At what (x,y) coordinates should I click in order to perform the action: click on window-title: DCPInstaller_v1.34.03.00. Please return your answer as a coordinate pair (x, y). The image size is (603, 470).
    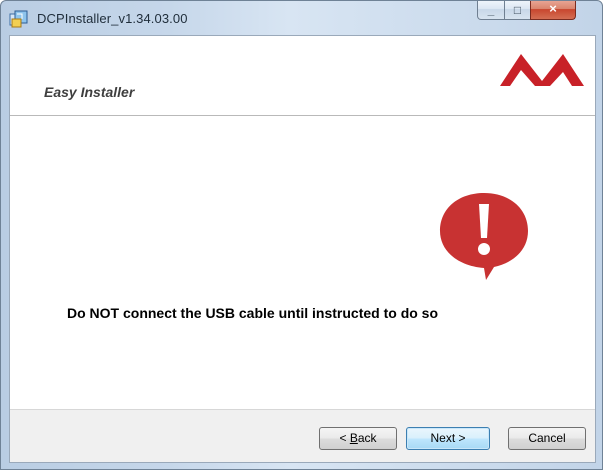
    Looking at the image, I should click on (112, 18).